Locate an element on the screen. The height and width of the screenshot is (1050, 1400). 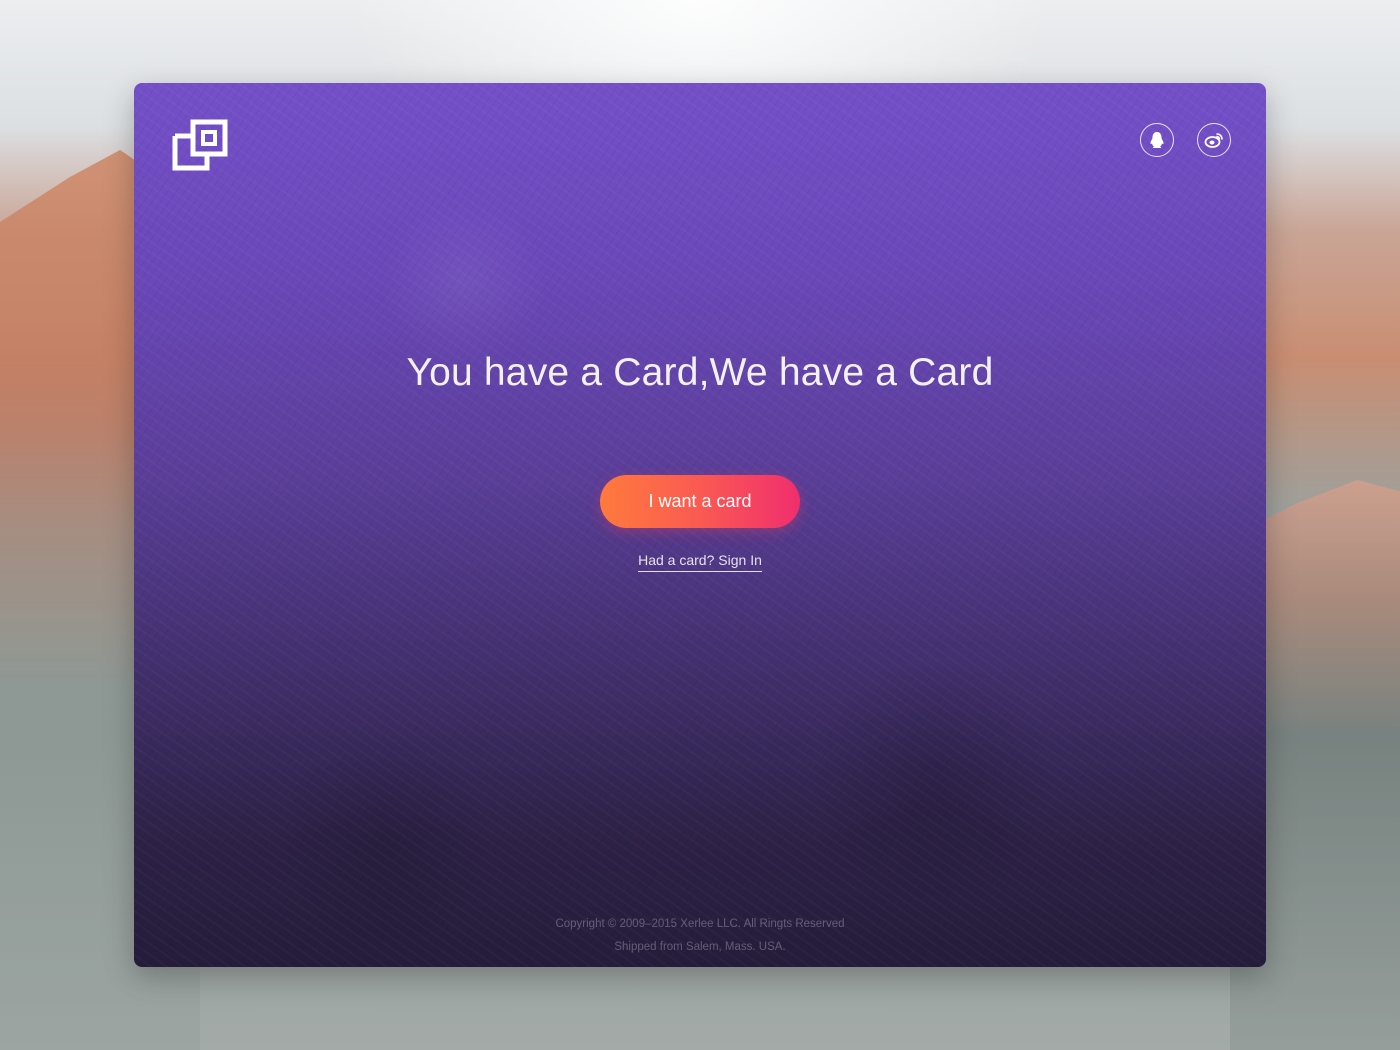
qq-penguin-icon is located at coordinates (1157, 140).